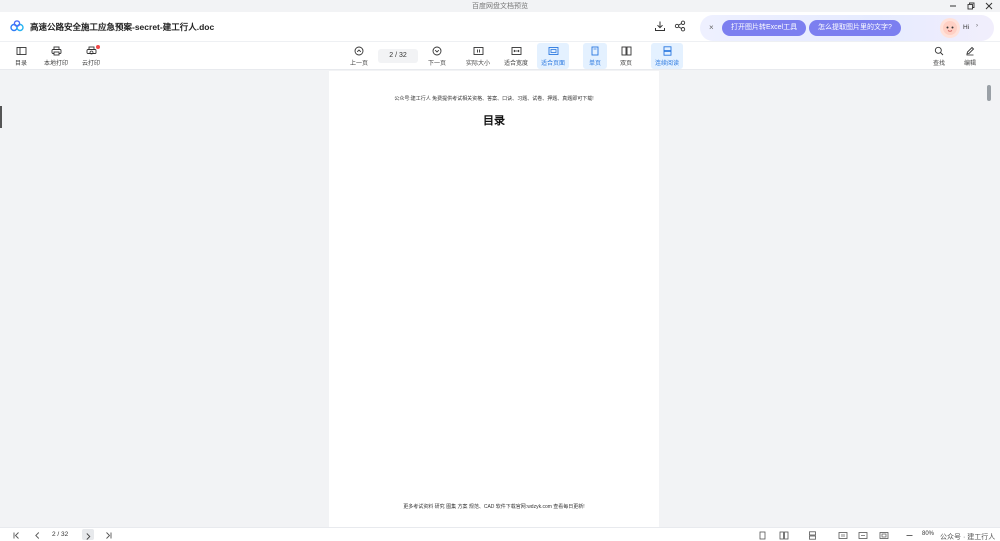 The width and height of the screenshot is (1000, 541). What do you see at coordinates (437, 51) in the screenshot?
I see `arrow-down-circle-icon` at bounding box center [437, 51].